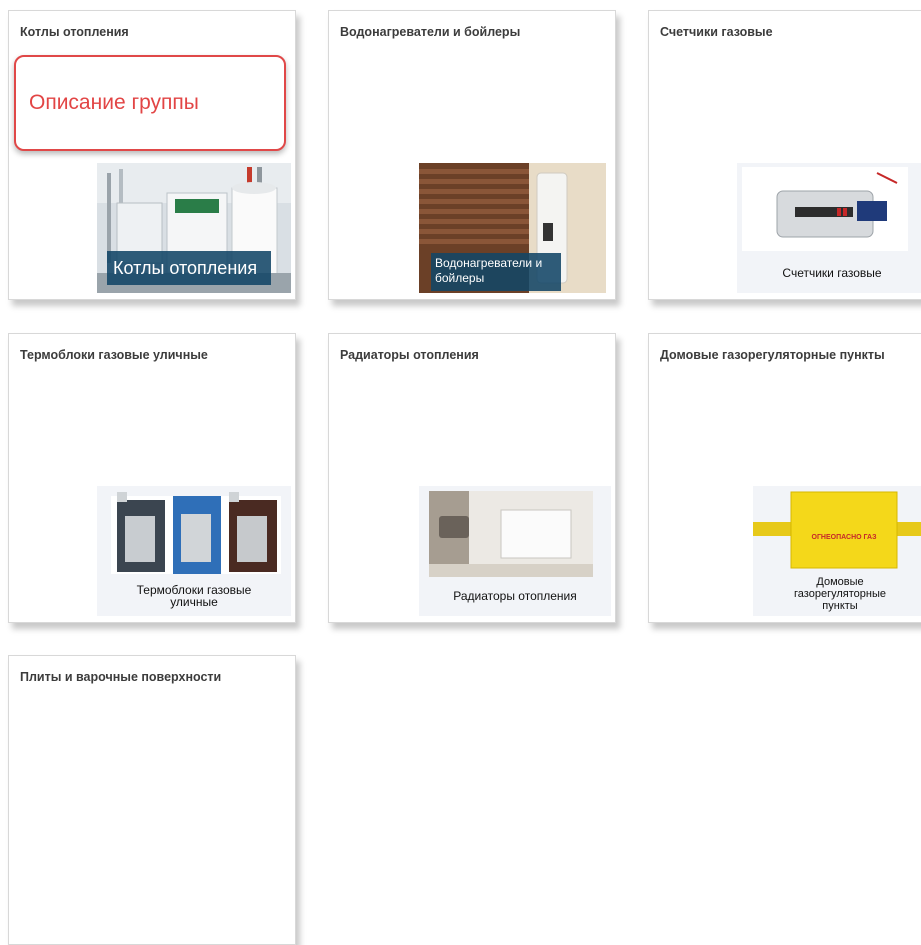  I want to click on group-description-text: Описание группы, so click(114, 102).